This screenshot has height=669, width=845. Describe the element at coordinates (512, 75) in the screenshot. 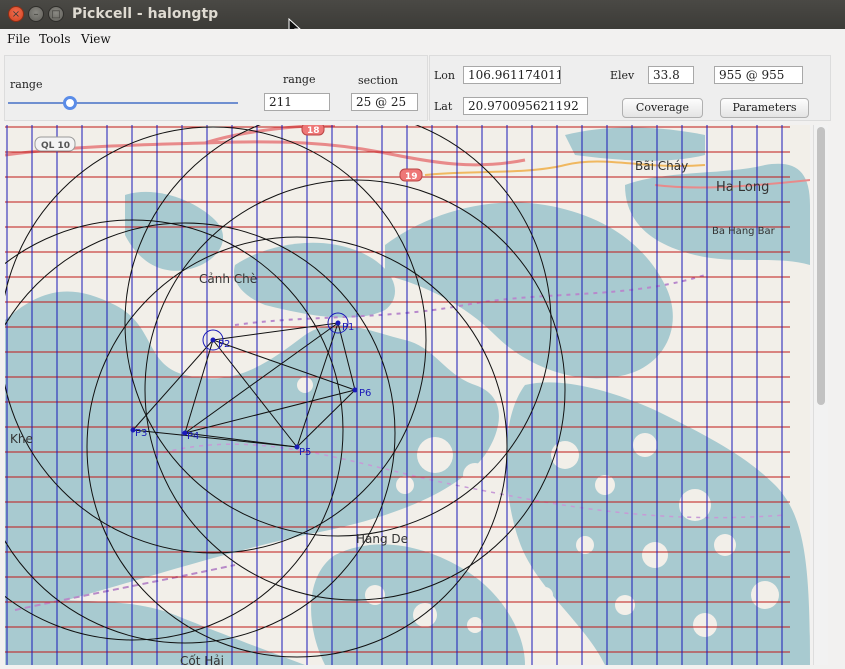

I see `lon-input: 106.96117401123` at that location.